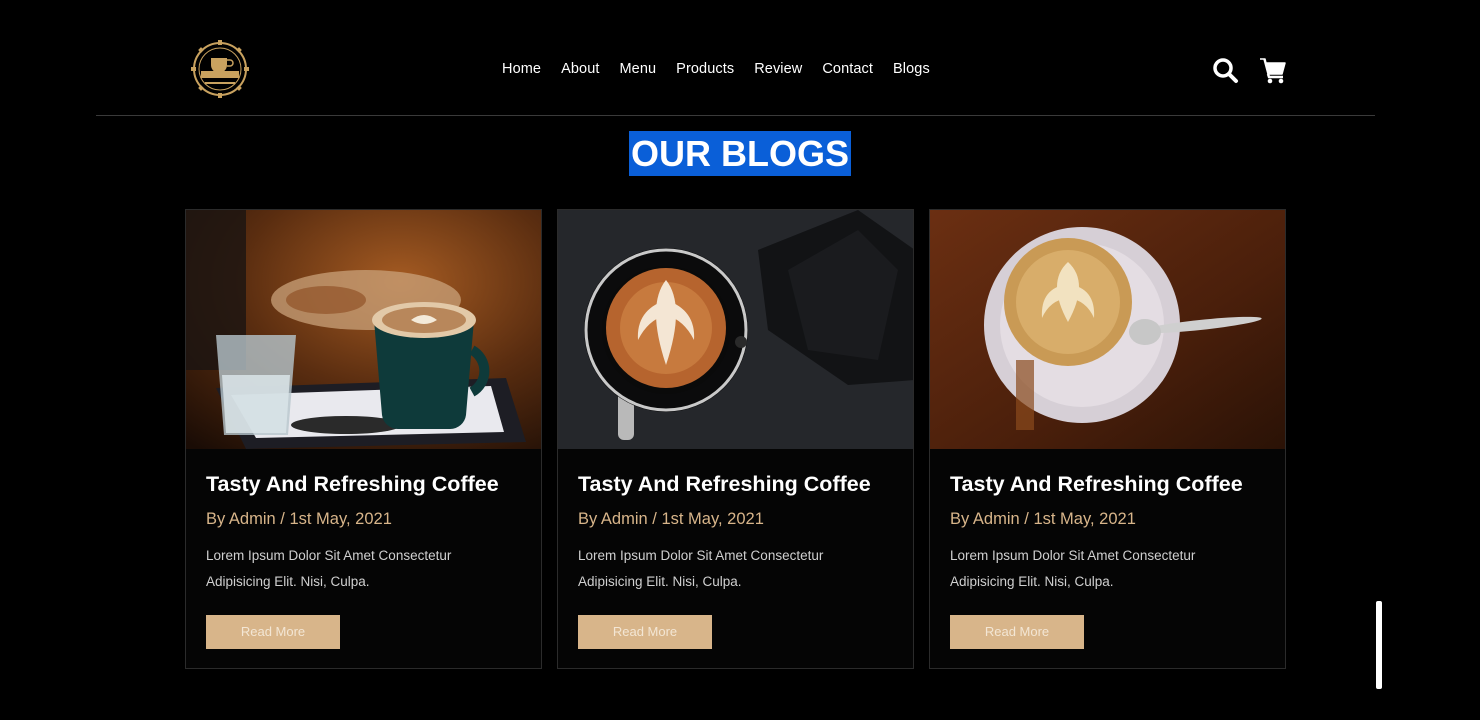 The image size is (1480, 720). Describe the element at coordinates (1107, 329) in the screenshot. I see `cappuccino-saucer-spoon-image` at that location.